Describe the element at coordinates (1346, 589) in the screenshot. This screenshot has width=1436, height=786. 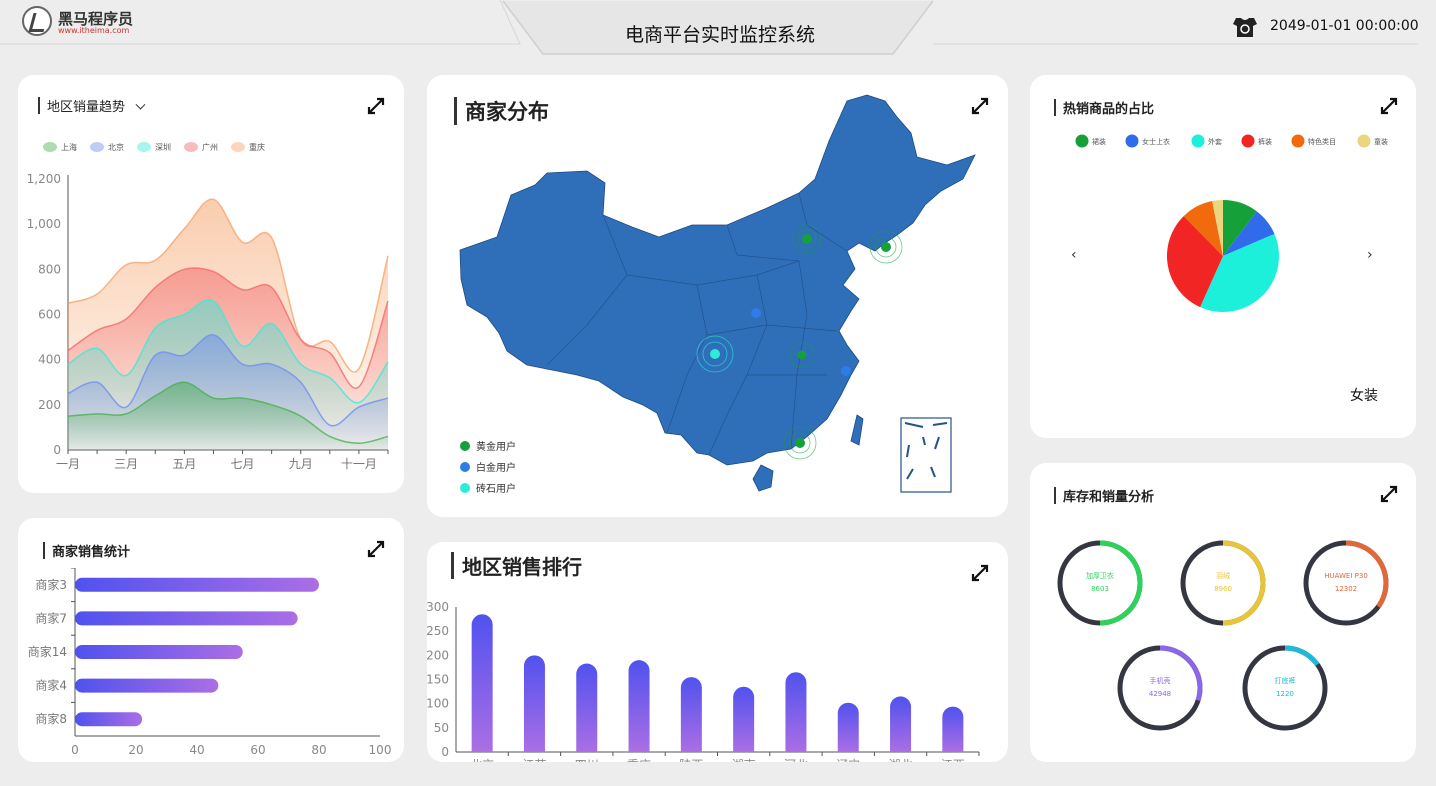
I see `ring-value: 12302` at that location.